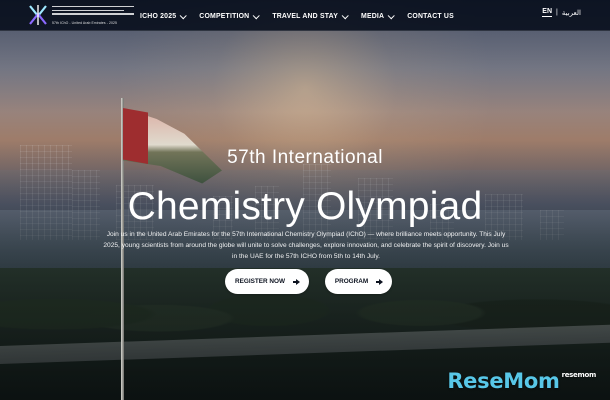 The width and height of the screenshot is (610, 400). I want to click on language-arabic: العربية, so click(571, 13).